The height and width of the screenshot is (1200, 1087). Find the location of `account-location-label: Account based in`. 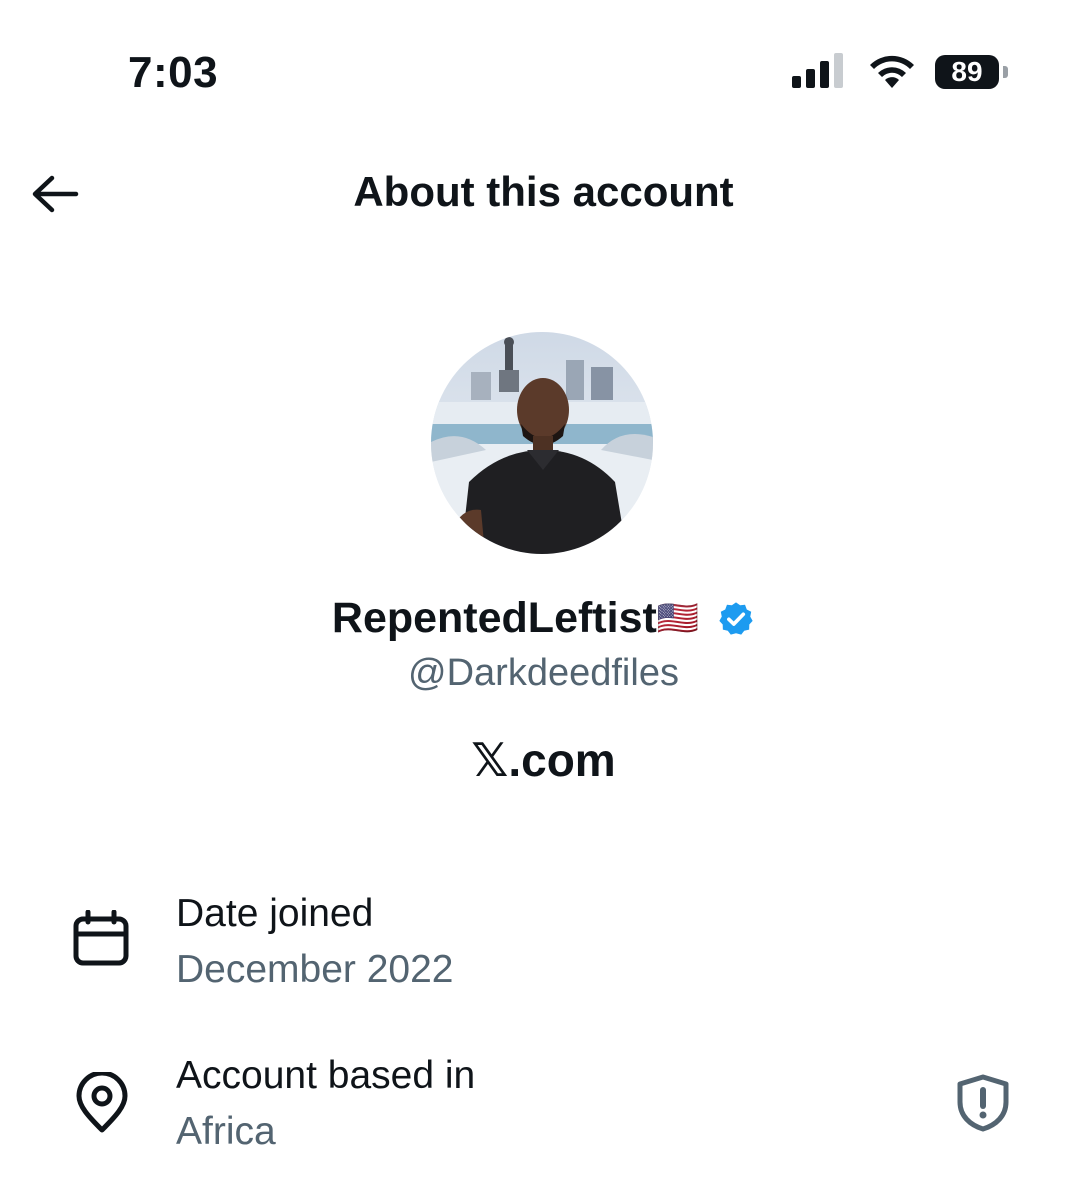

account-location-label: Account based in is located at coordinates (326, 1075).